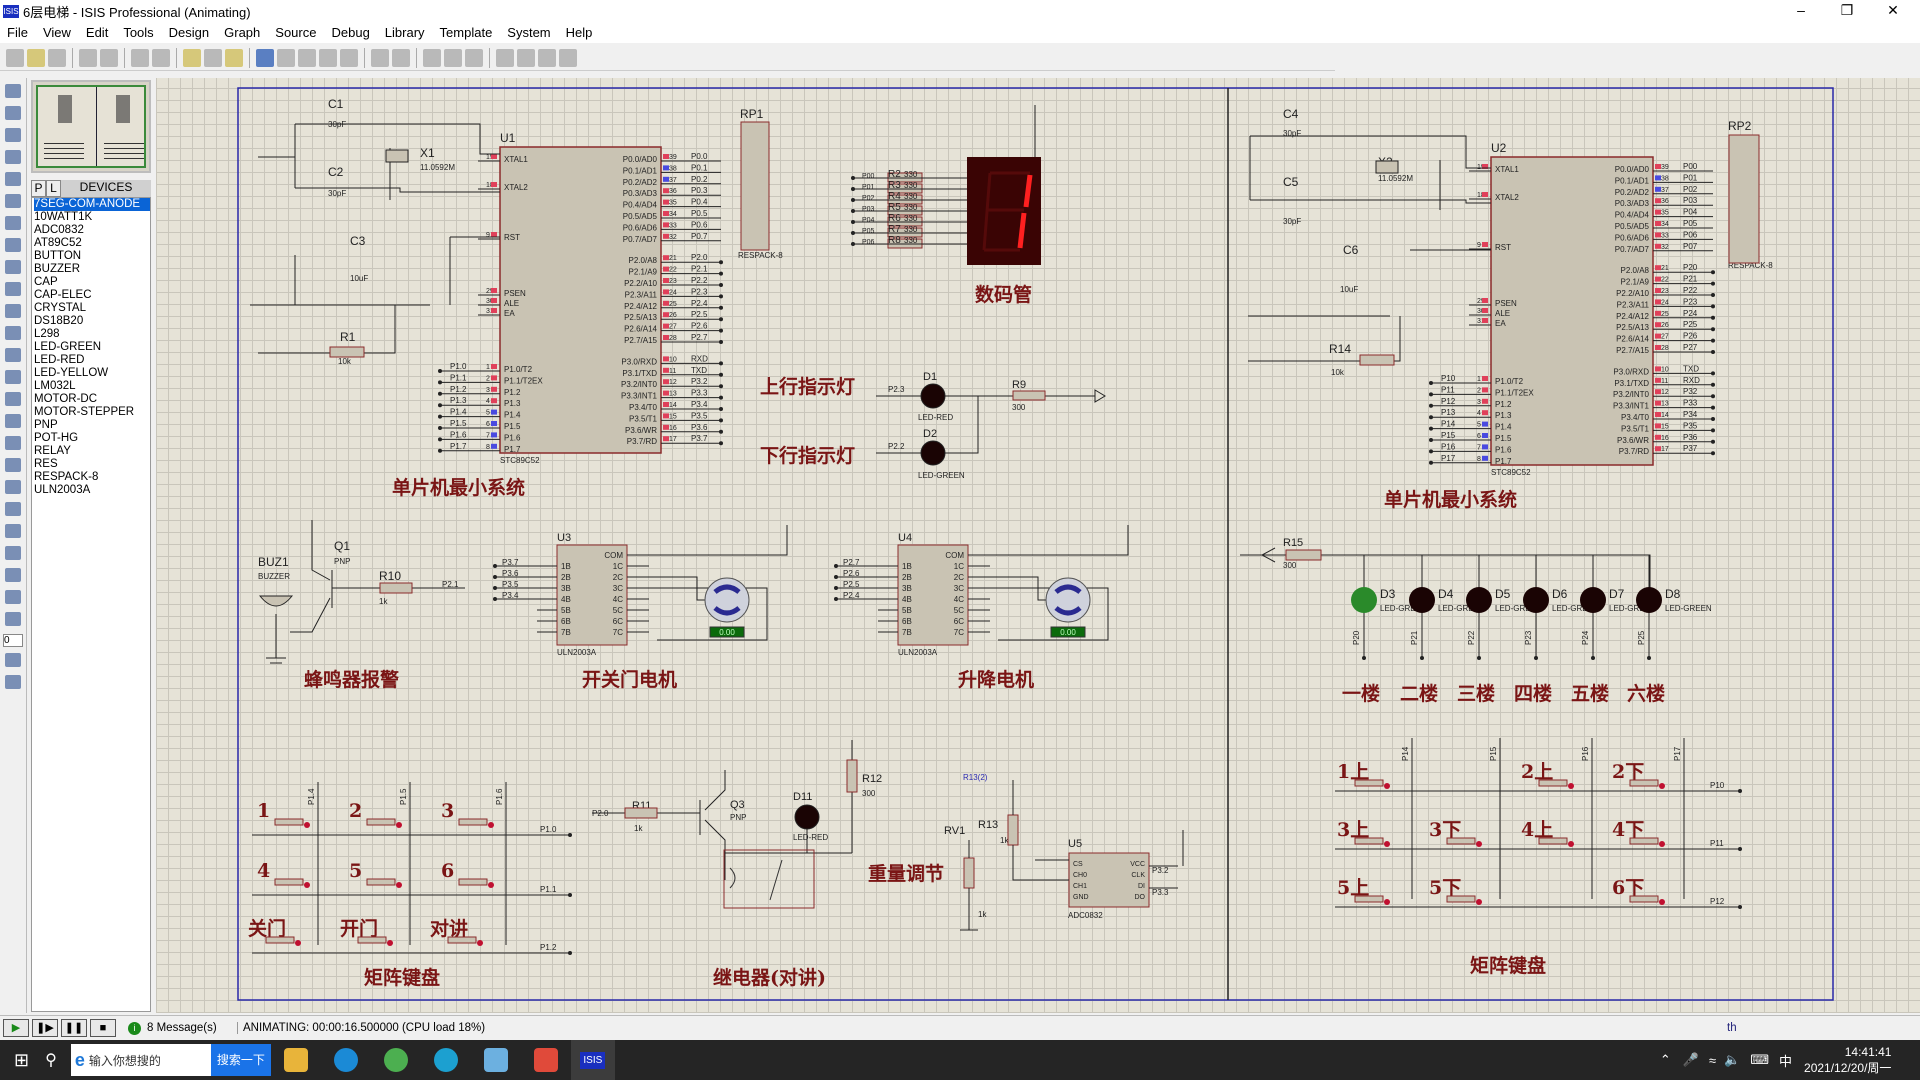 This screenshot has width=1920, height=1080. I want to click on tape-icon, so click(13, 311).